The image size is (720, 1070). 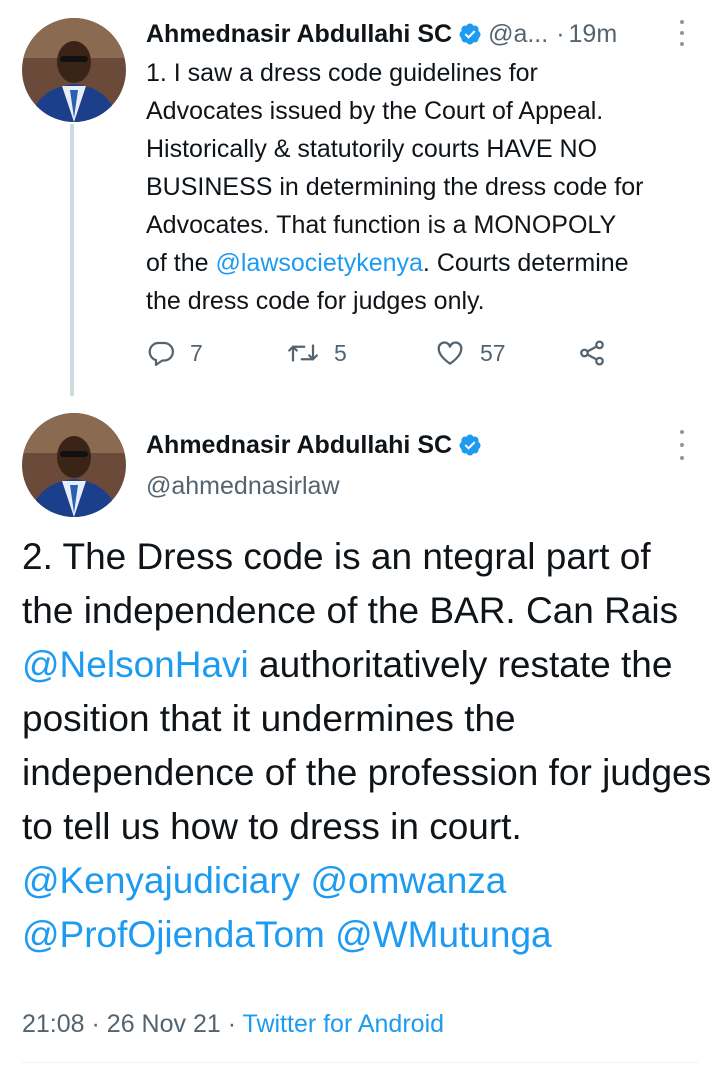 I want to click on tweet-meta: 21:08 · 26 Nov 21 · Twitter for Android, so click(x=233, y=1024).